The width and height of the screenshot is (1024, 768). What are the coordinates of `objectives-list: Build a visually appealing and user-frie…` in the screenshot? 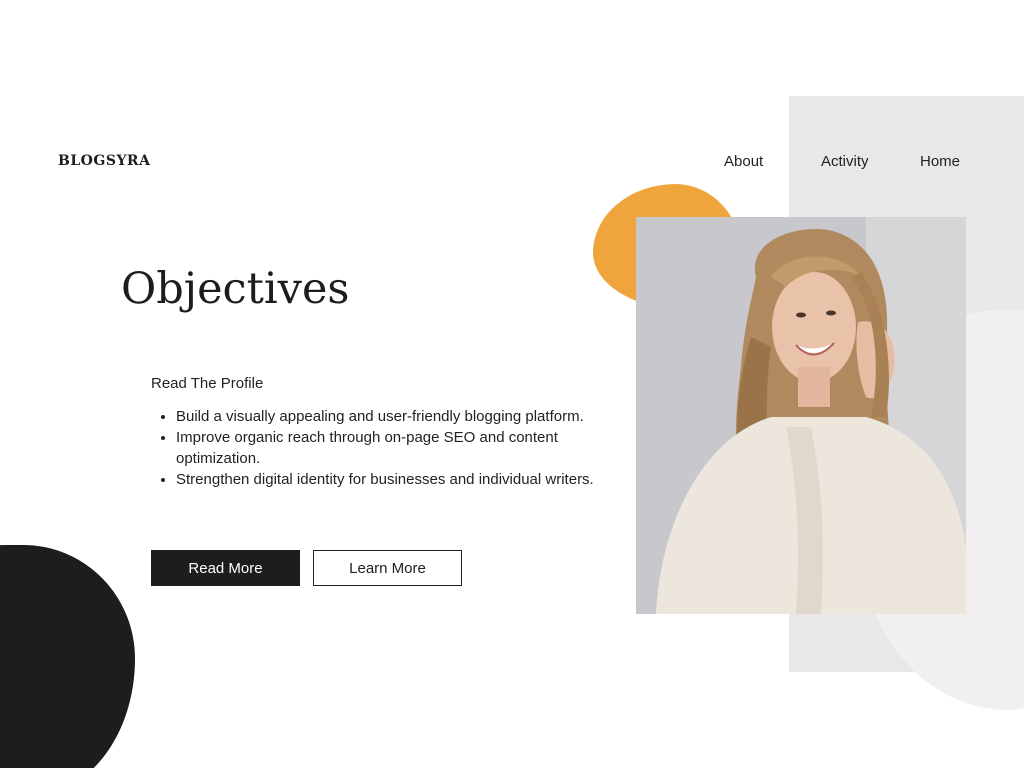 It's located at (393, 448).